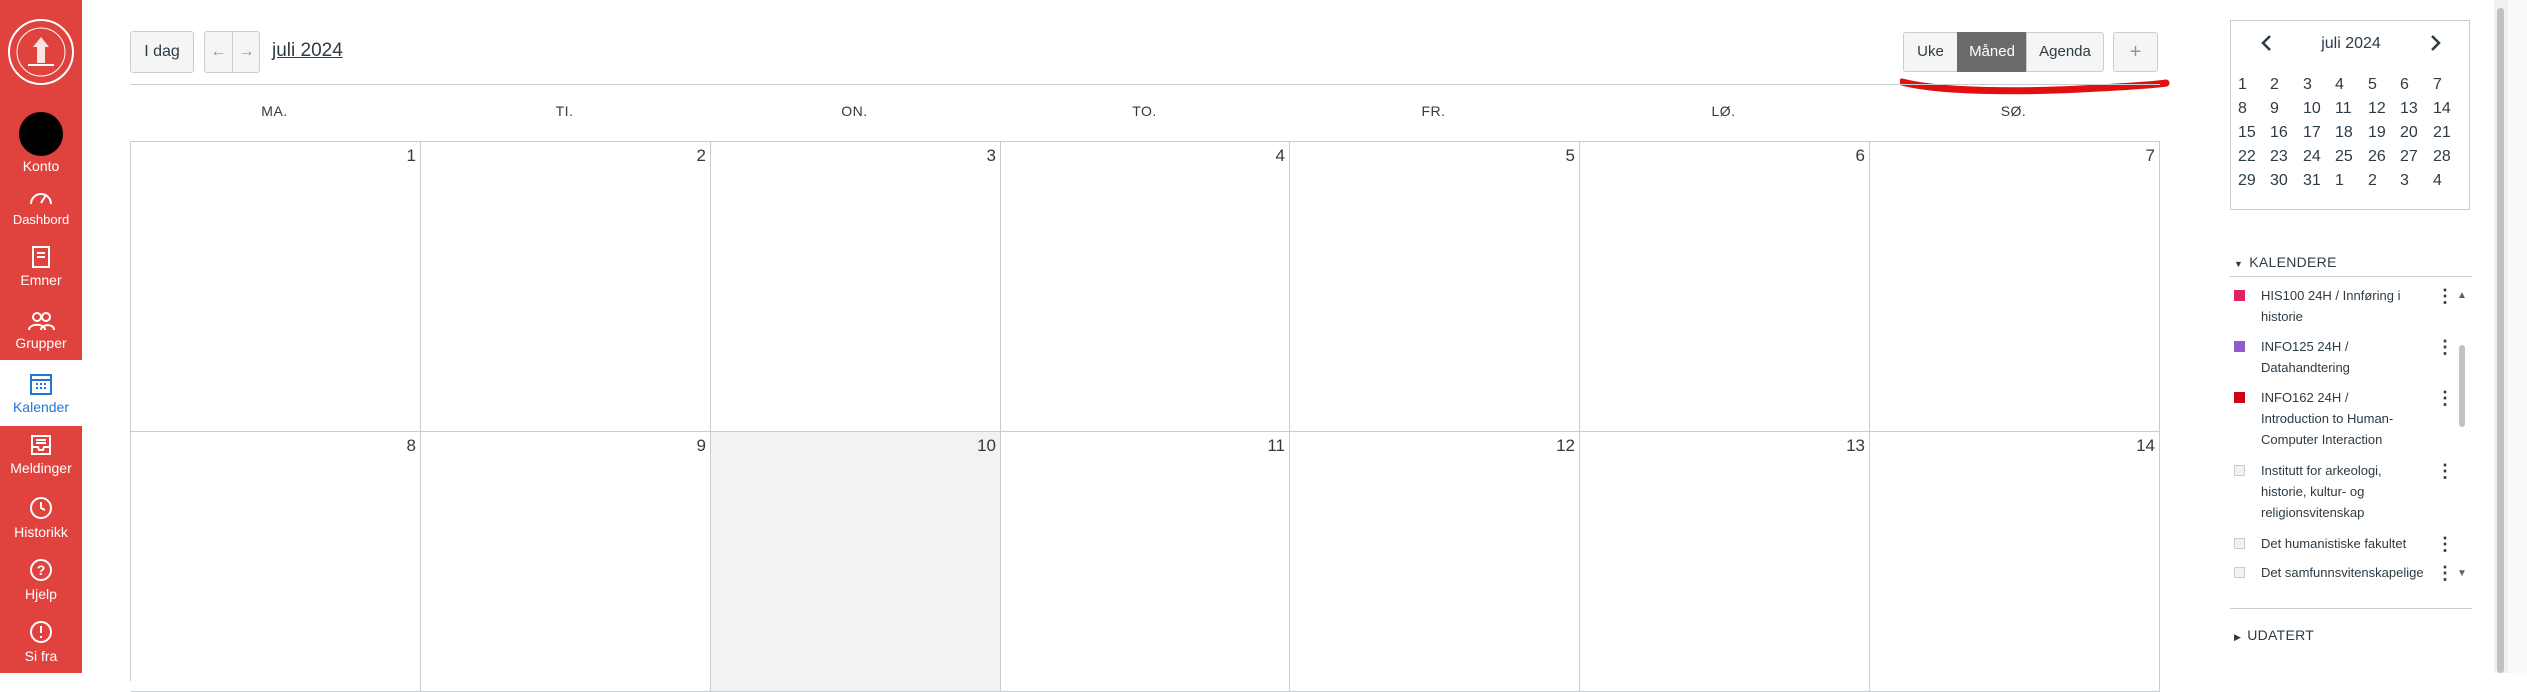 This screenshot has height=692, width=2527. Describe the element at coordinates (2319, 157) in the screenshot. I see `mini-day: 24` at that location.